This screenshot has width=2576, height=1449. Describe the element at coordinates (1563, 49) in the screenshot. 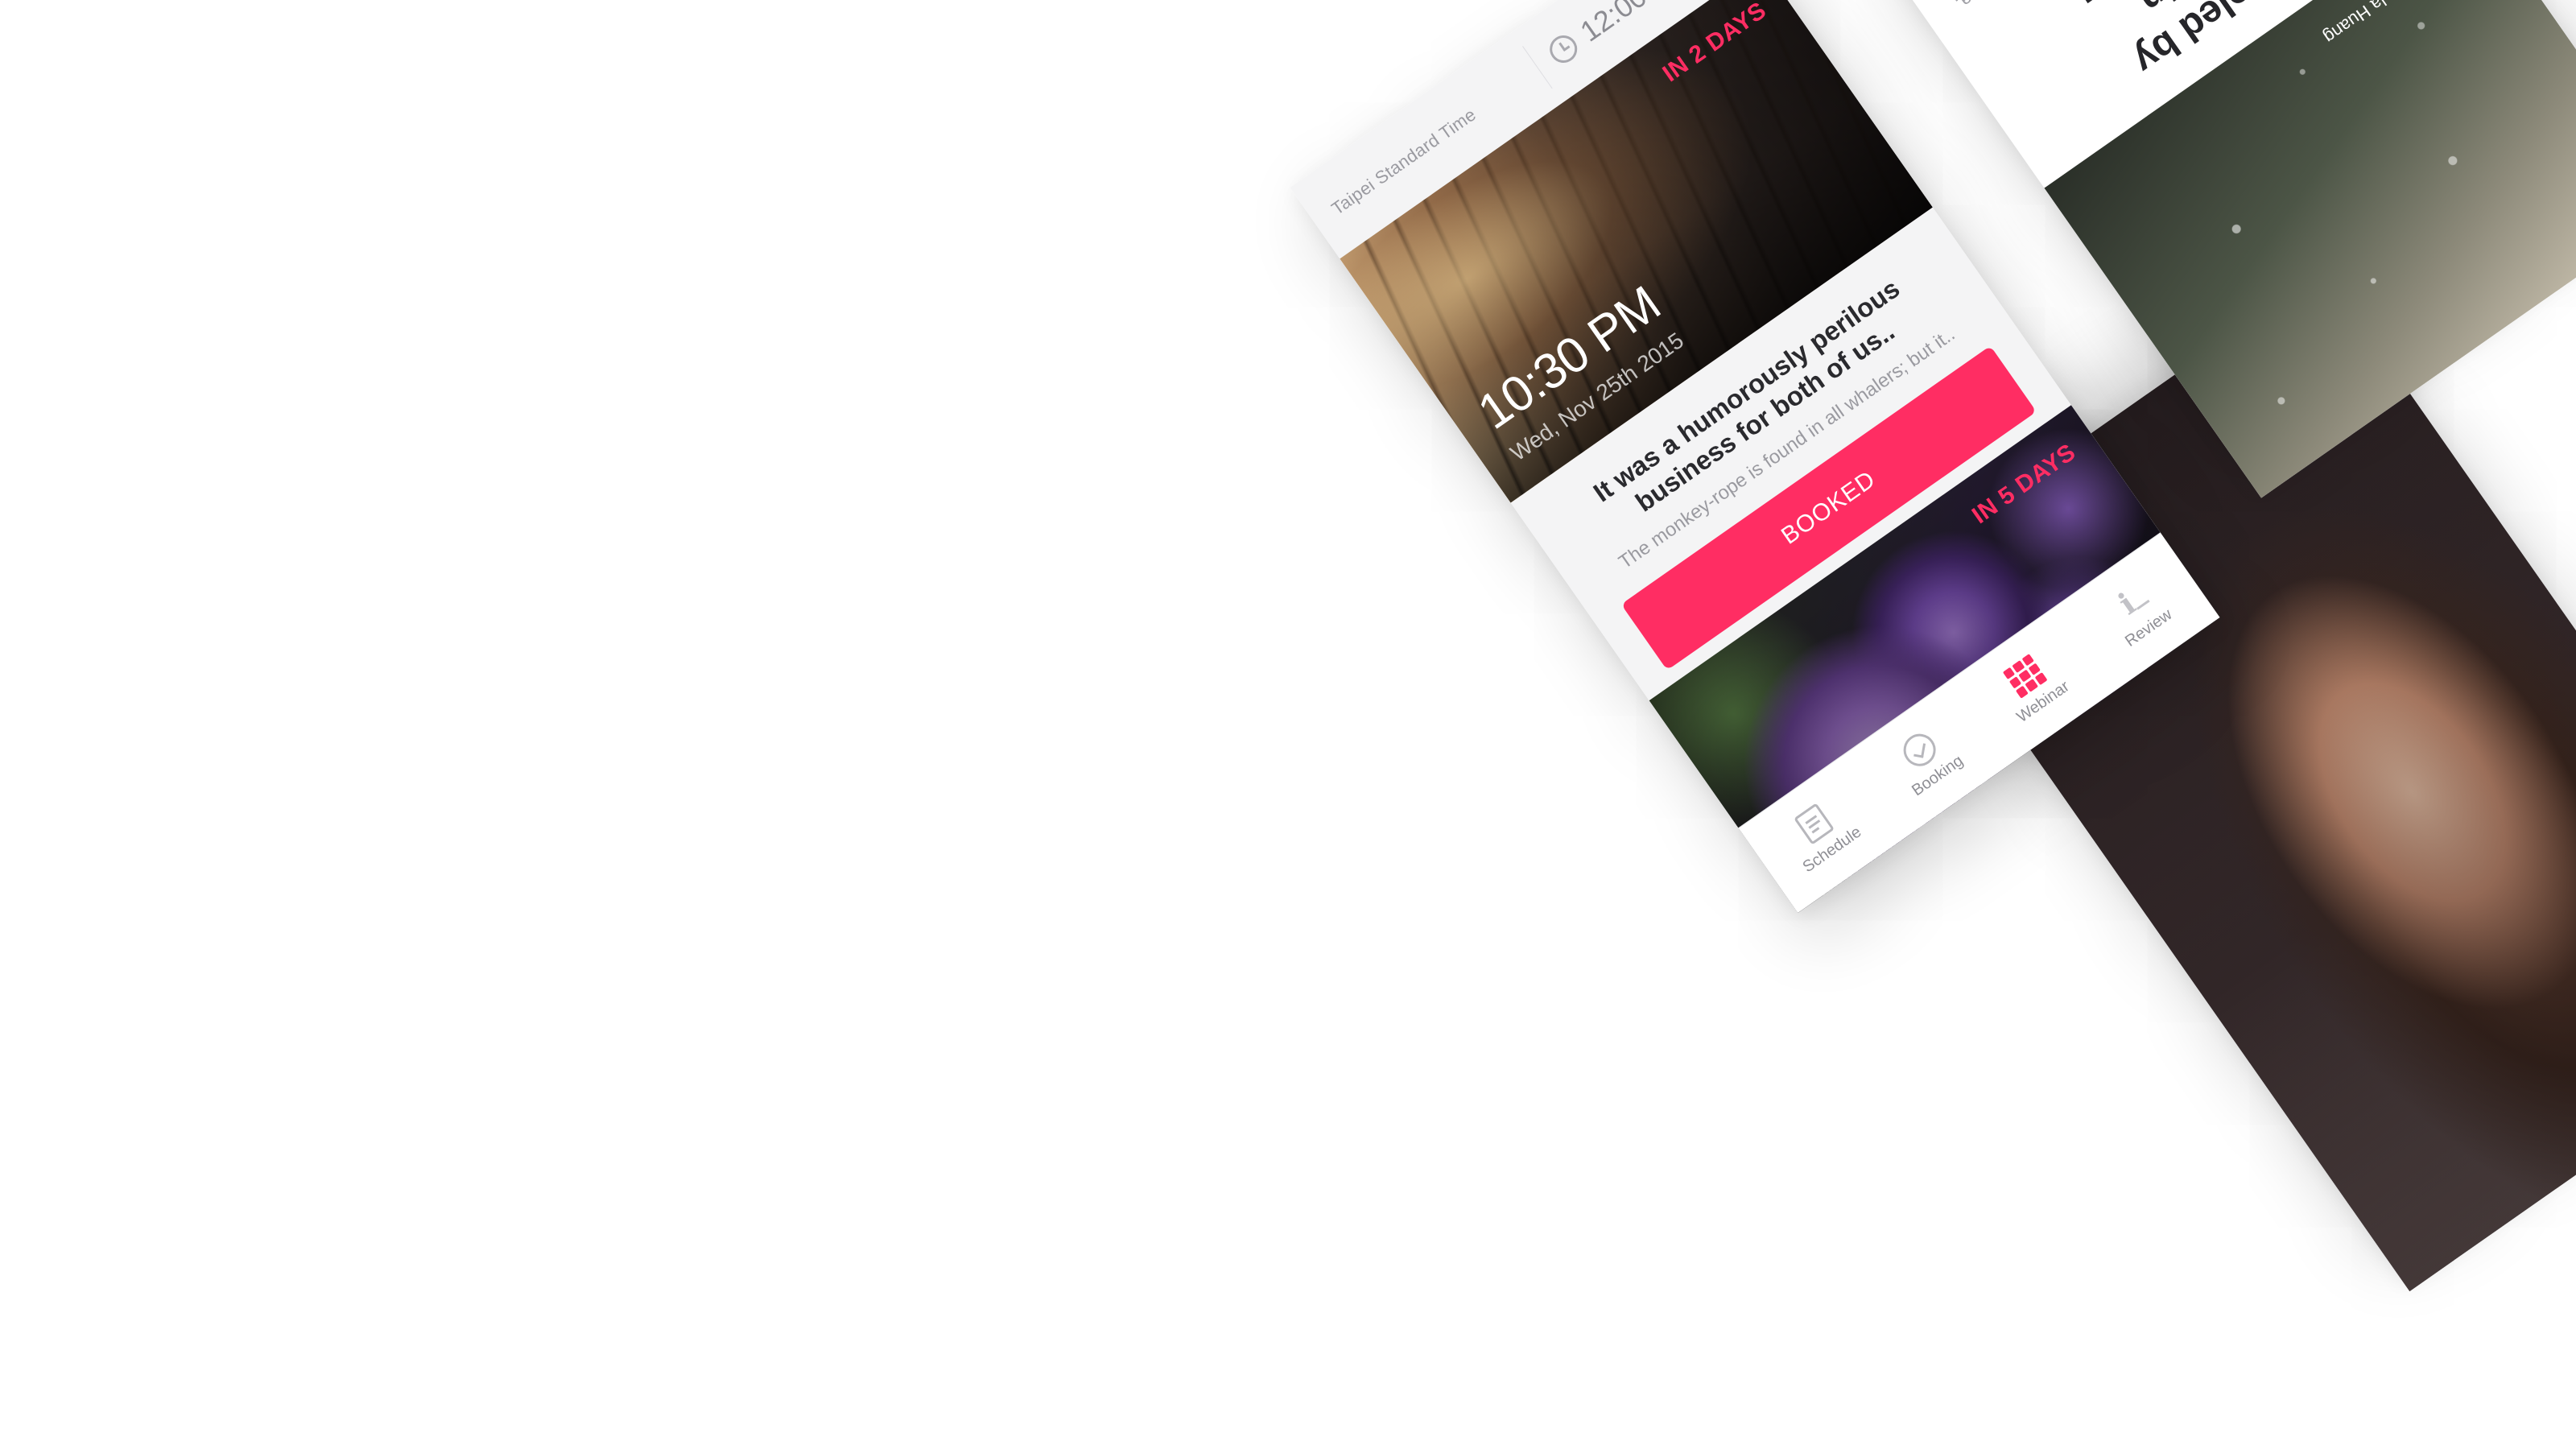

I see `clock-icon` at that location.